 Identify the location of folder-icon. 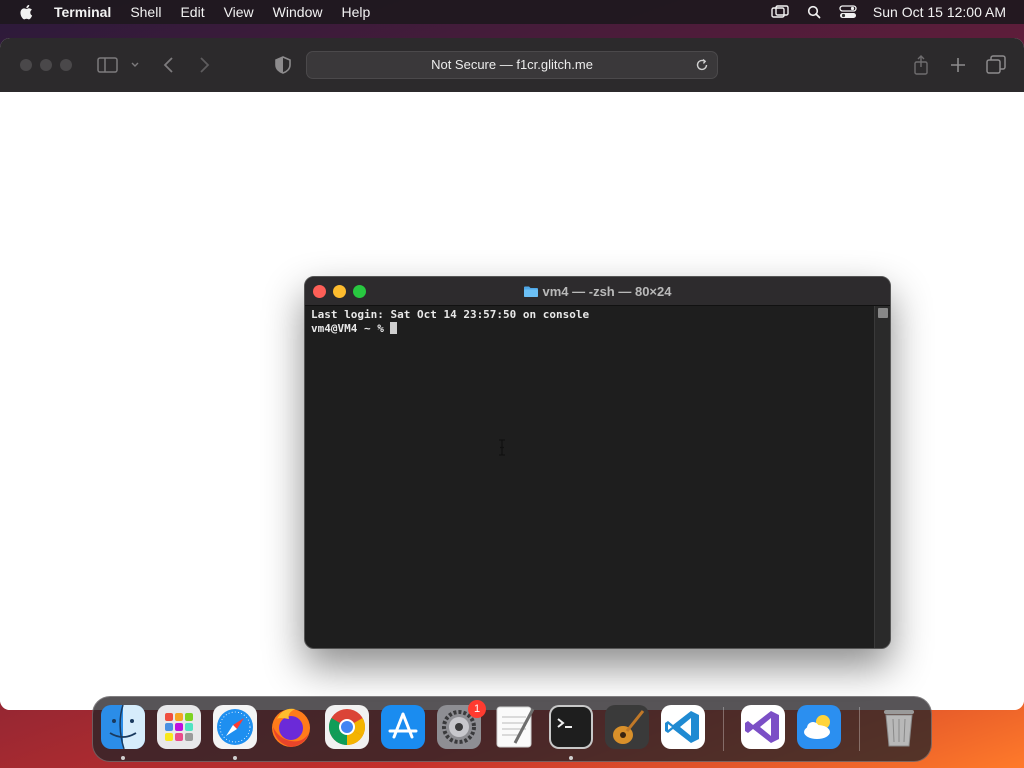
(530, 291).